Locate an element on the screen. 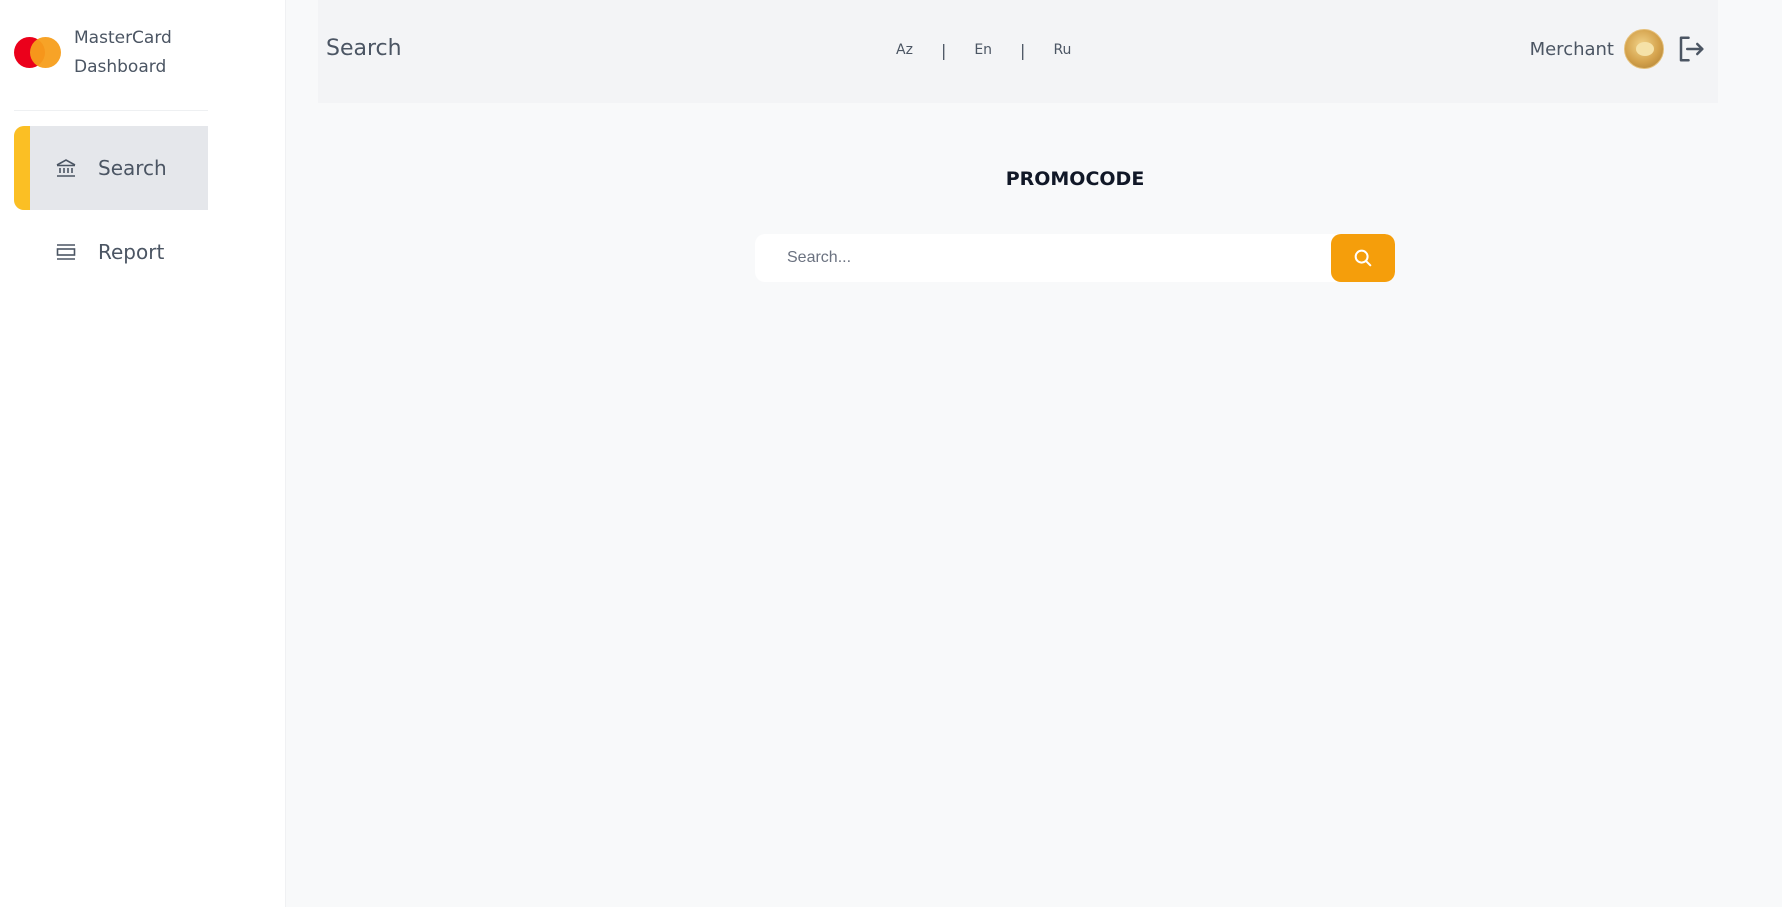 The height and width of the screenshot is (907, 1782). page-title: Search is located at coordinates (364, 48).